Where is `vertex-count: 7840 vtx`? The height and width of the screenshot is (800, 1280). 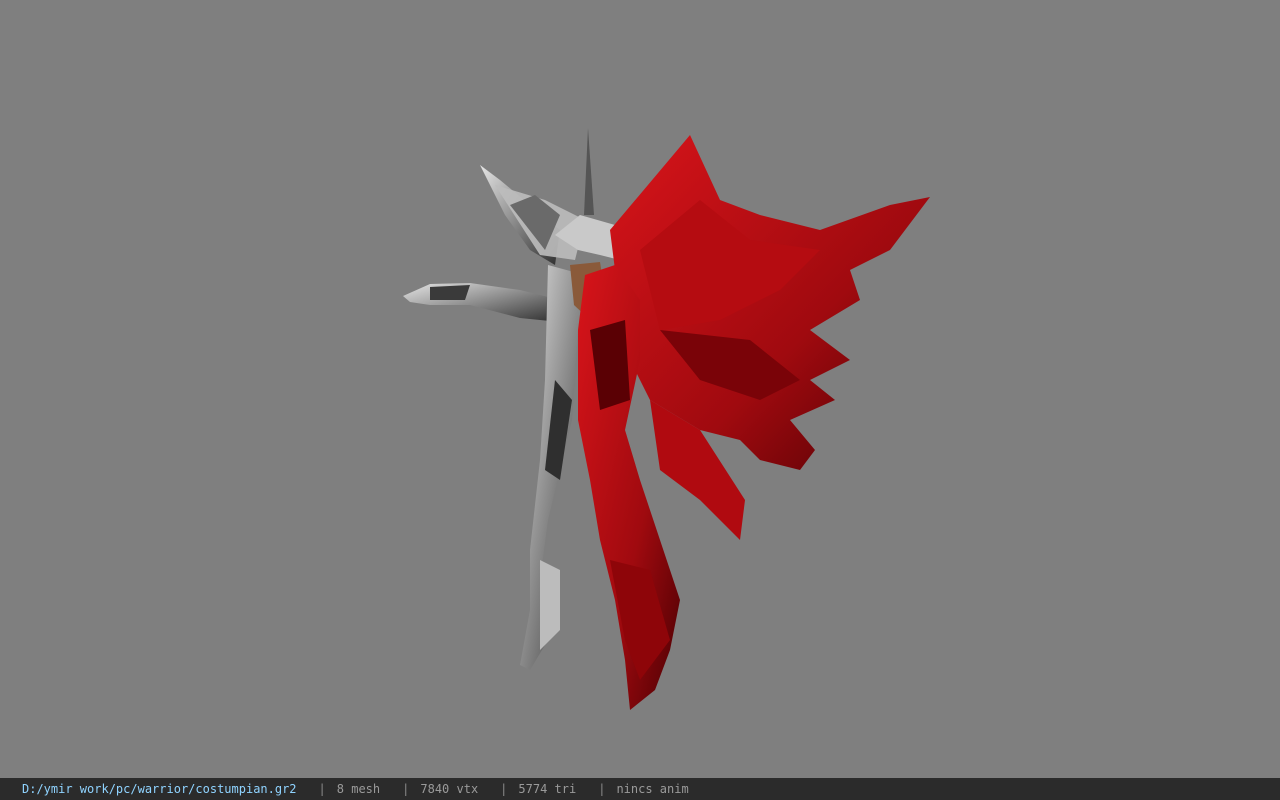 vertex-count: 7840 vtx is located at coordinates (449, 789).